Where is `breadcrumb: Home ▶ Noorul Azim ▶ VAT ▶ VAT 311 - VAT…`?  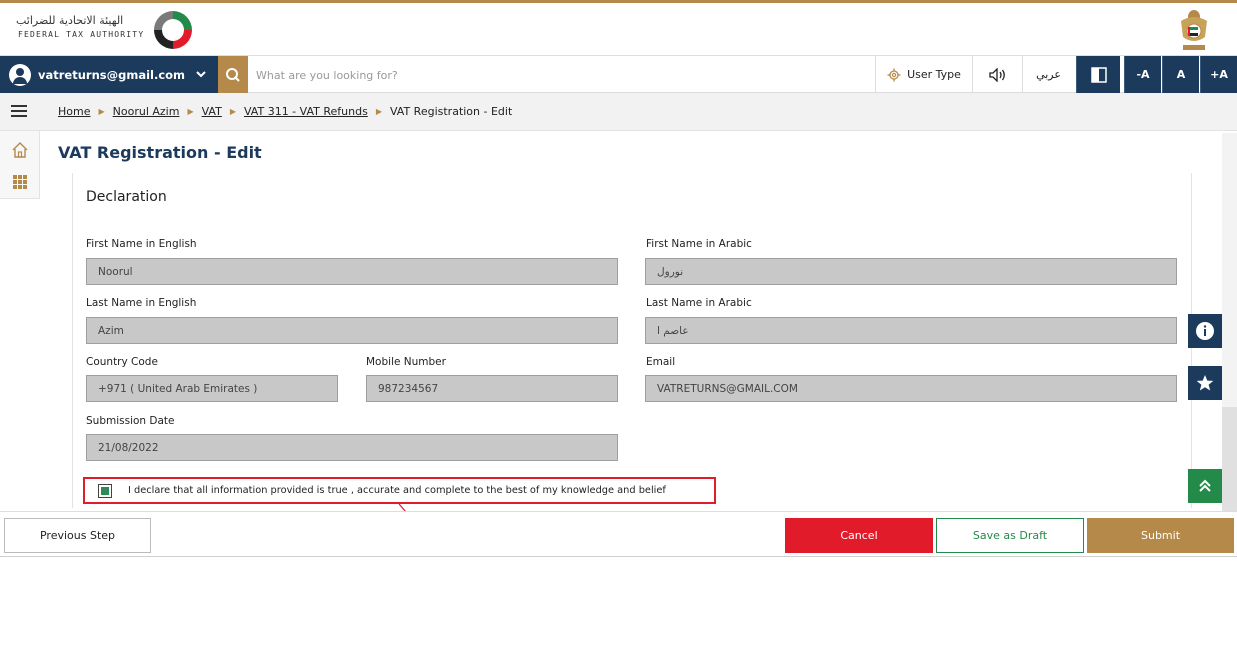 breadcrumb: Home ▶ Noorul Azim ▶ VAT ▶ VAT 311 - VAT… is located at coordinates (285, 111).